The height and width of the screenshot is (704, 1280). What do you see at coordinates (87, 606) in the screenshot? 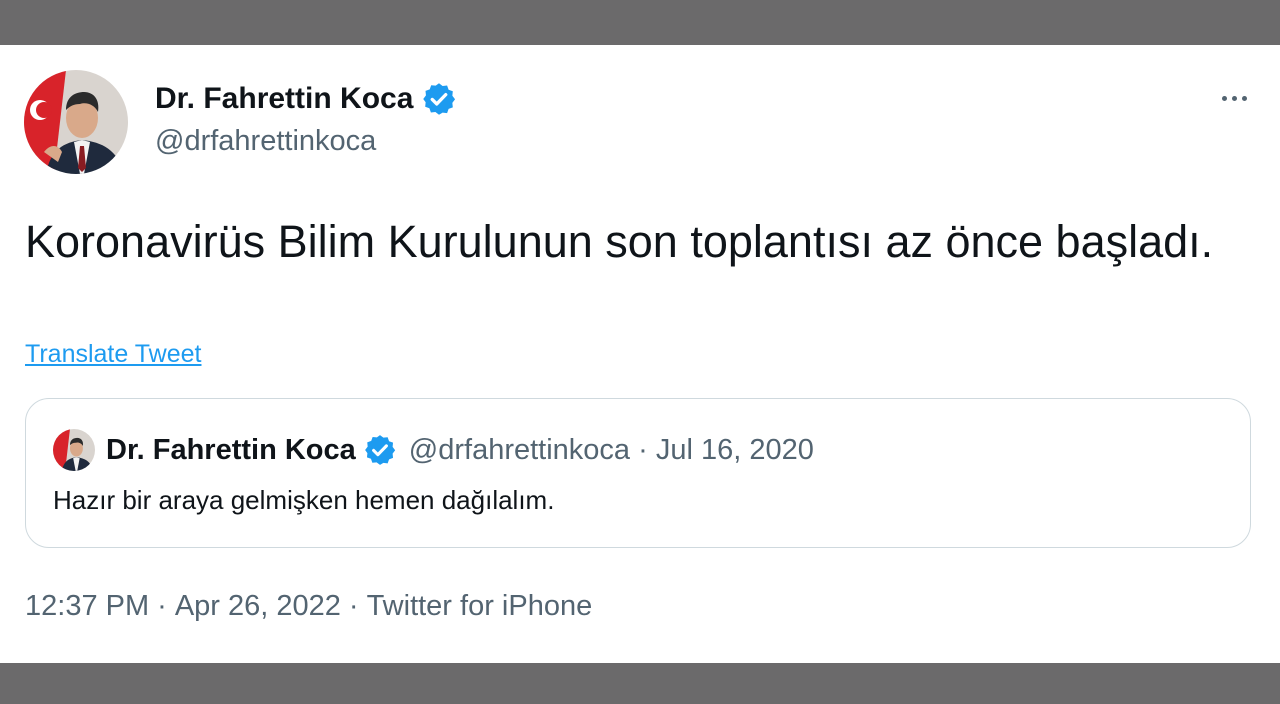
I see `tweet-time: 12:37 PM` at bounding box center [87, 606].